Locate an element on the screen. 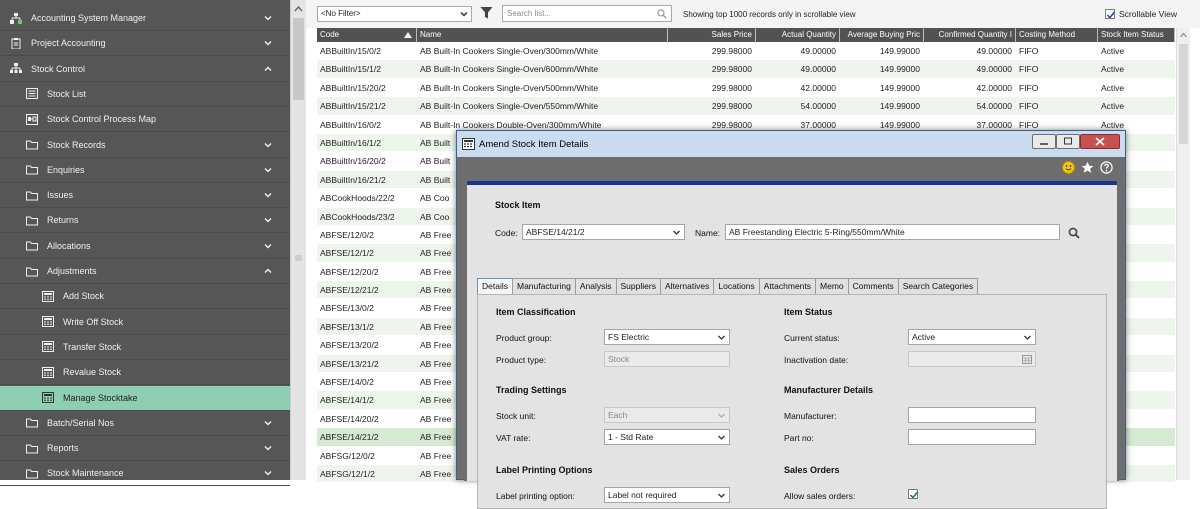 The height and width of the screenshot is (509, 1200). sidebar-item-stock-control-process-map: Stock Control Process Map is located at coordinates (145, 120).